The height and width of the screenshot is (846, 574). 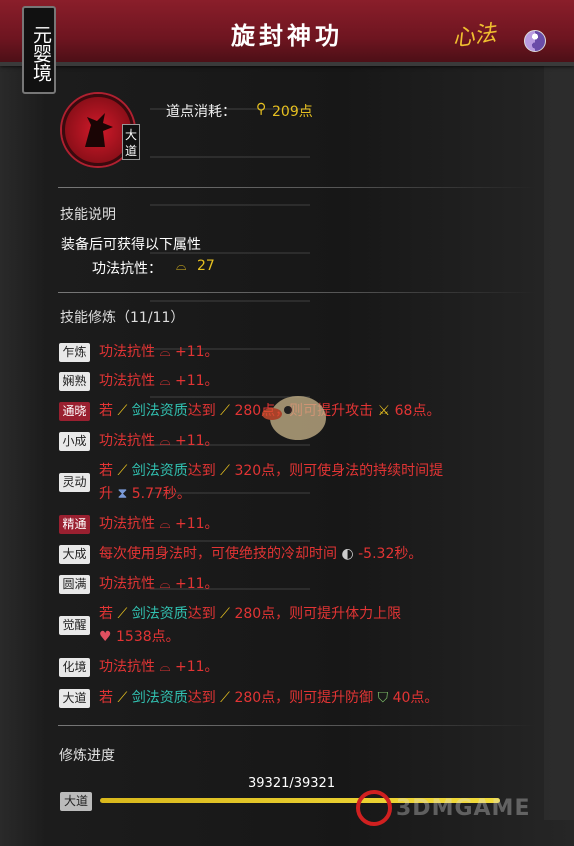 What do you see at coordinates (318, 614) in the screenshot?
I see `effect-rest: 280点，则可提升体力上限` at bounding box center [318, 614].